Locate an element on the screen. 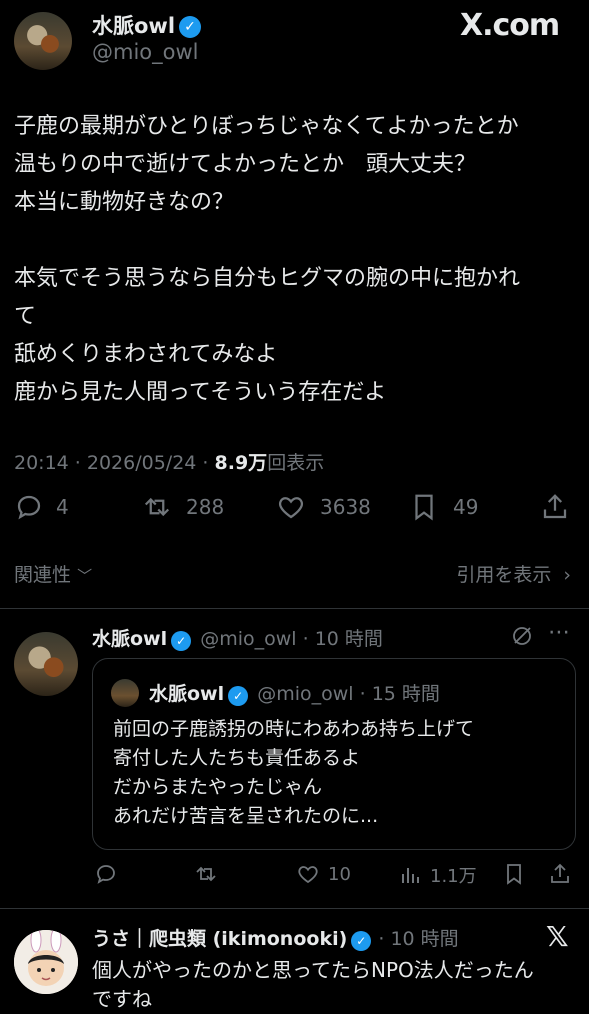 Image resolution: width=589 pixels, height=1014 pixels. like-count: 3638 is located at coordinates (345, 507).